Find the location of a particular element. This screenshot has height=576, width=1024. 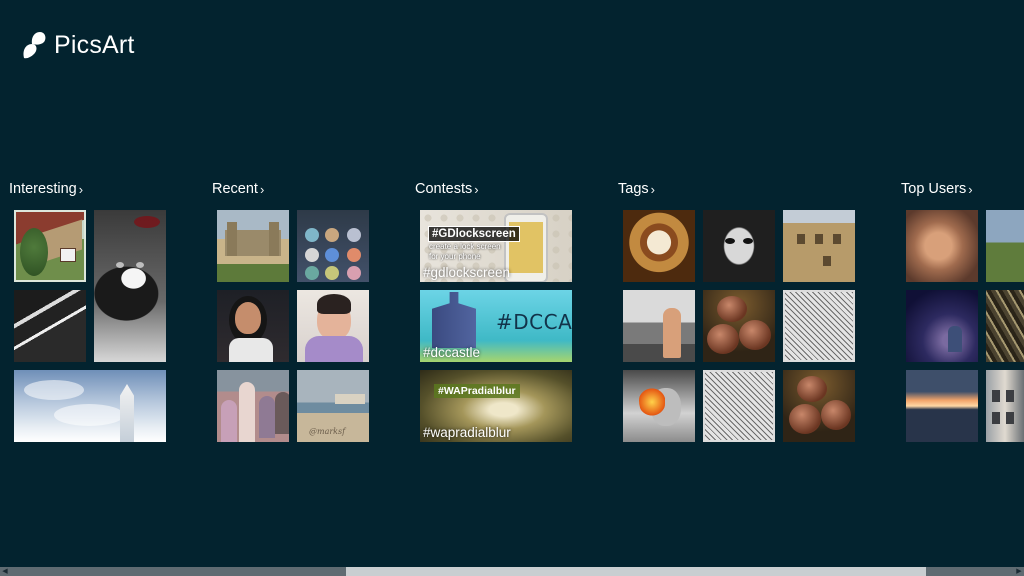

contest-tag-overlay: #GDlockscreen is located at coordinates (474, 234).